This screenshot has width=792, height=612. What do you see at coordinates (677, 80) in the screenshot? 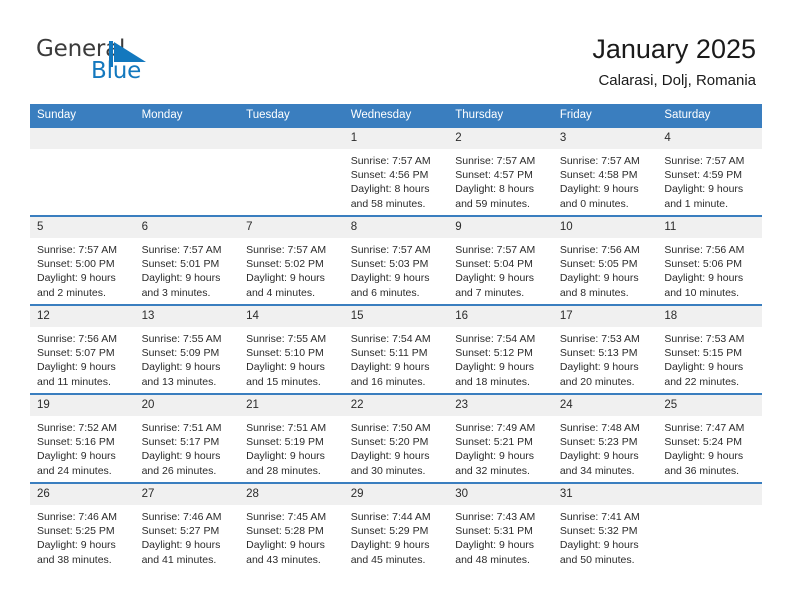
I see `location-subtitle: Calarasi, Dolj, Romania` at bounding box center [677, 80].